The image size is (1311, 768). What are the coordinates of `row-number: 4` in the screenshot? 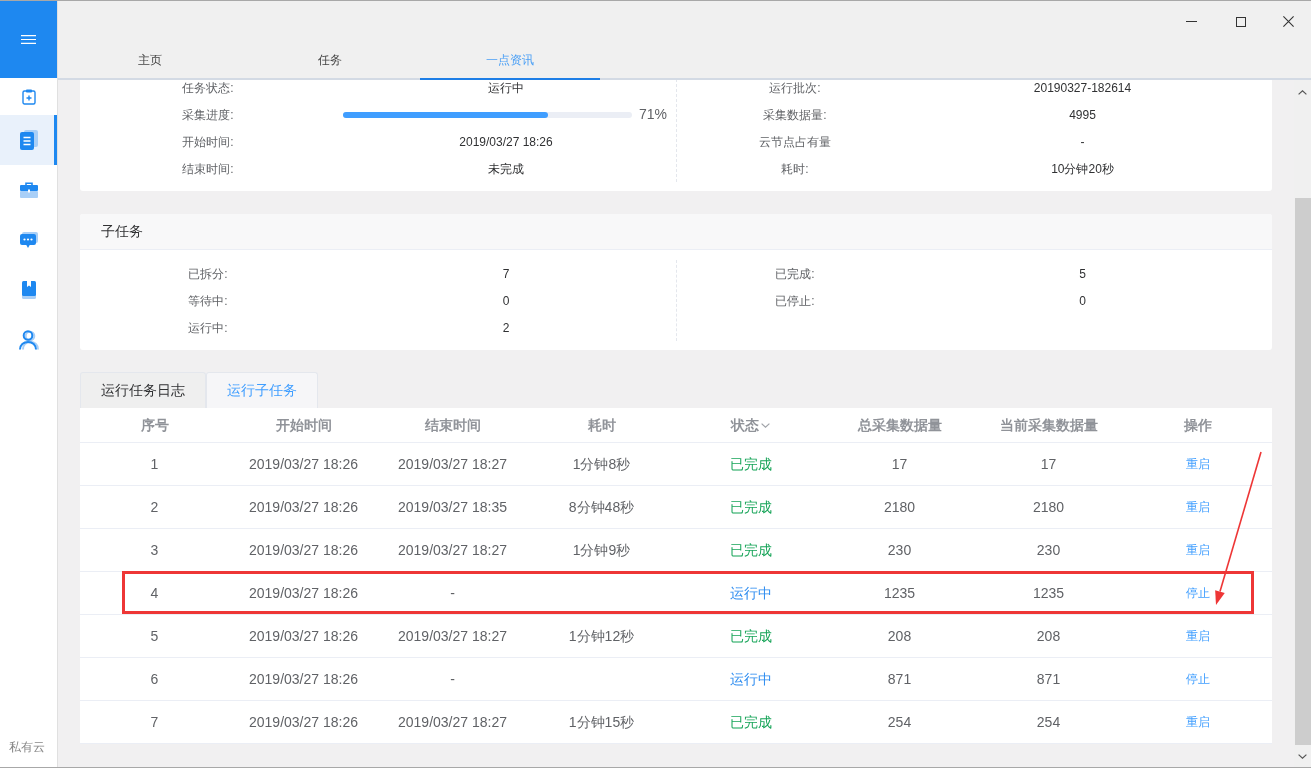 It's located at (154, 593).